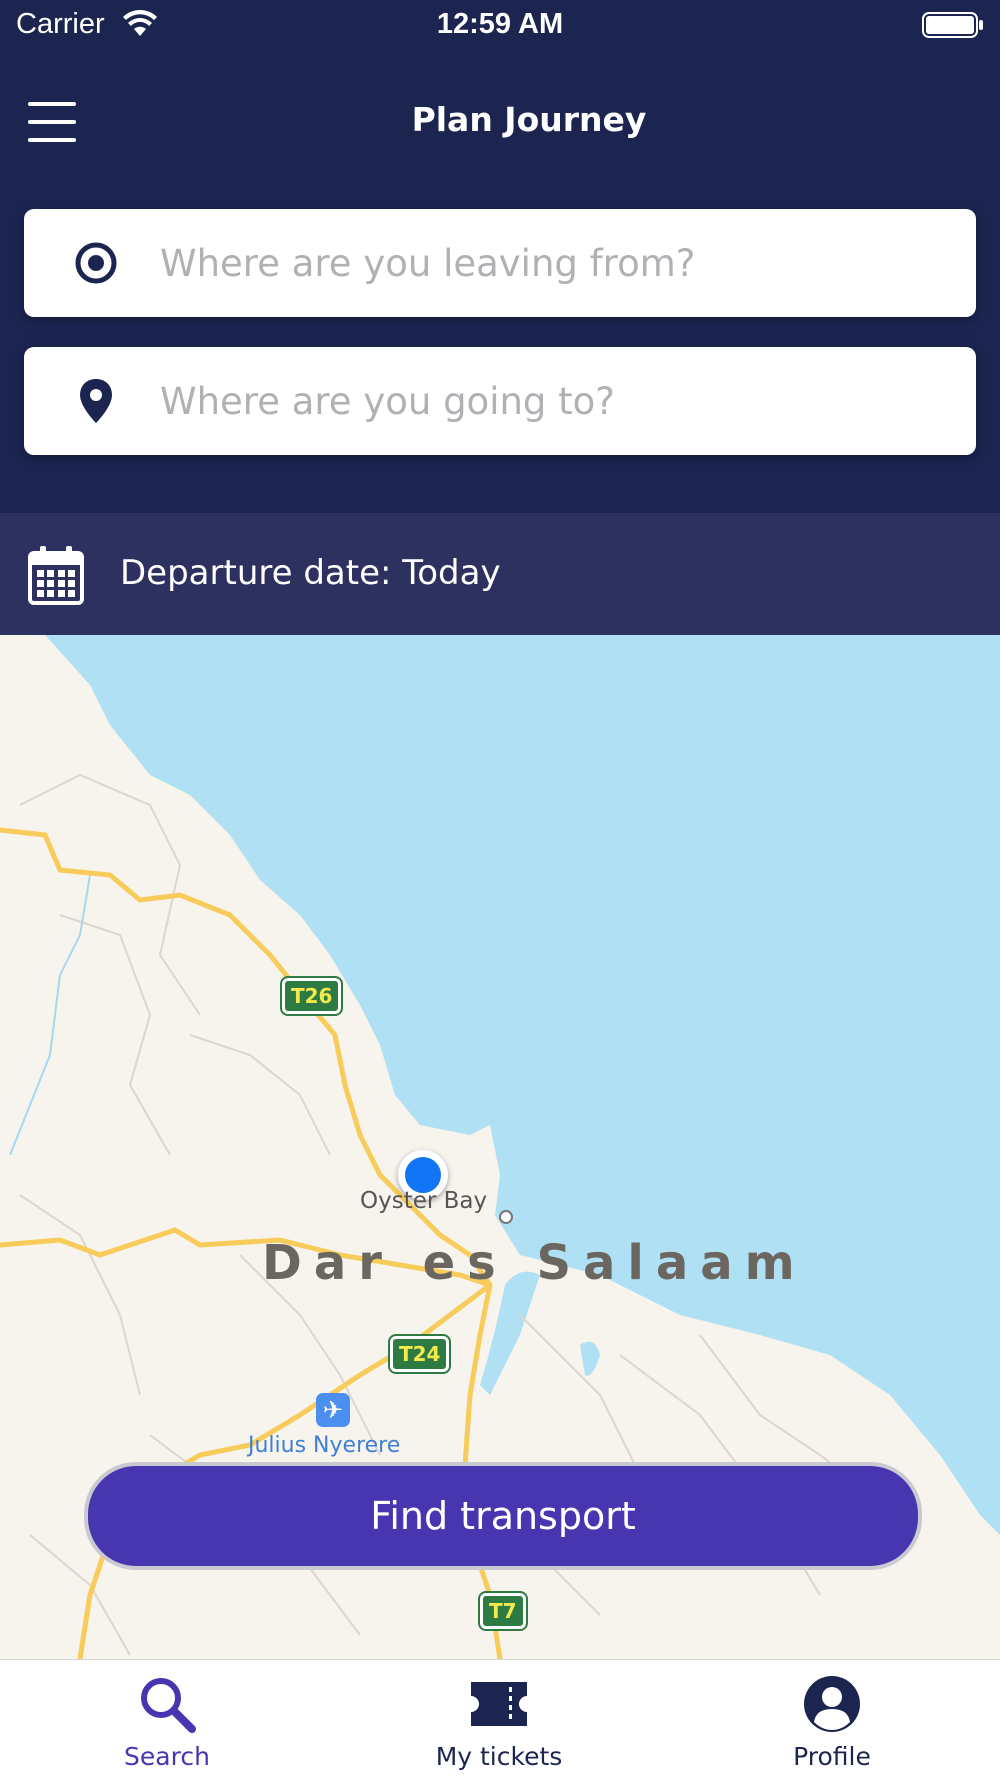 Image resolution: width=1000 pixels, height=1779 pixels. Describe the element at coordinates (952, 25) in the screenshot. I see `battery-icon` at that location.